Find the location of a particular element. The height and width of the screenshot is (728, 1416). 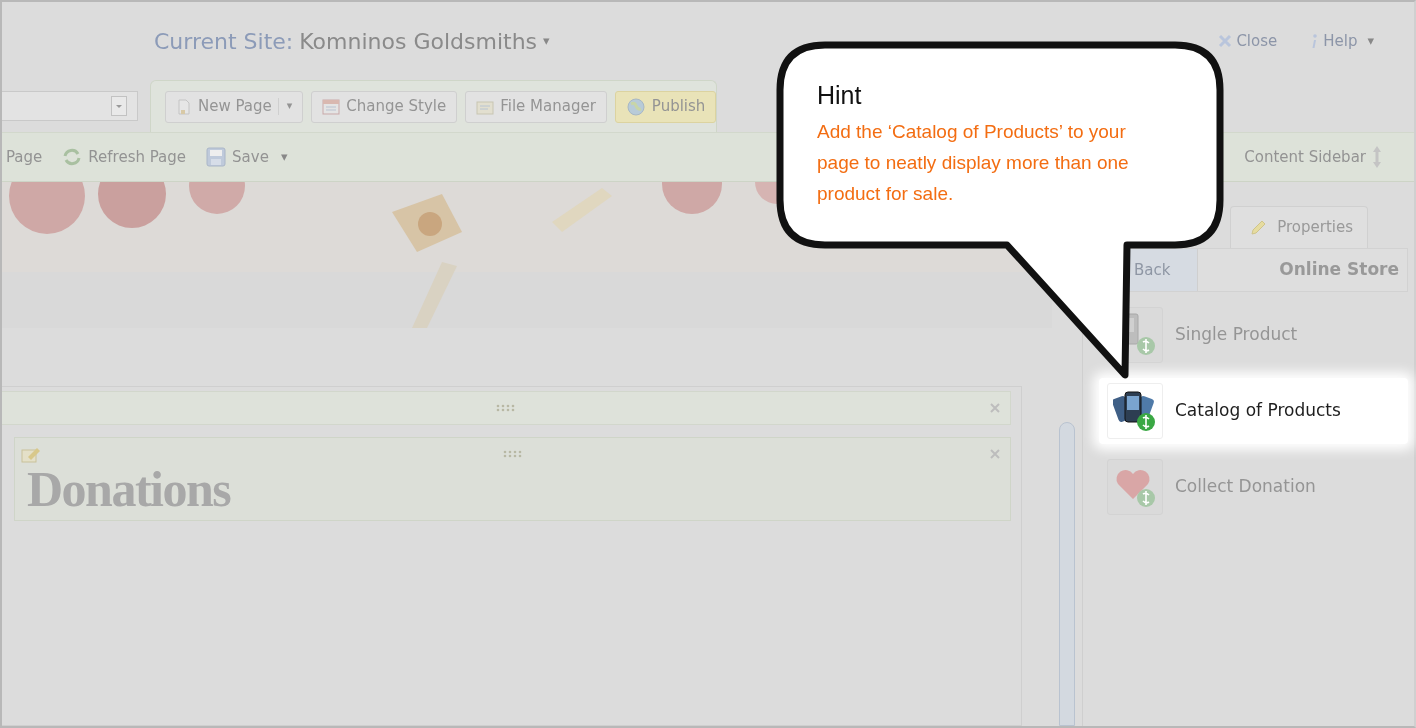

globe-icon is located at coordinates (635, 106).